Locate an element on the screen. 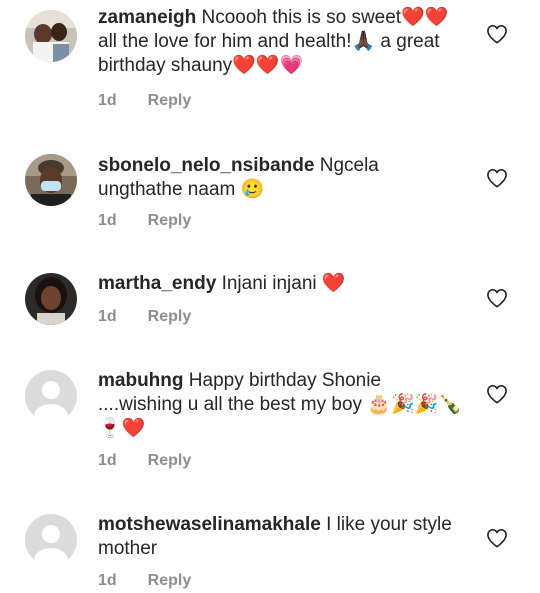 This screenshot has width=540, height=593. comment-username: motshewaselinamakhale is located at coordinates (209, 524).